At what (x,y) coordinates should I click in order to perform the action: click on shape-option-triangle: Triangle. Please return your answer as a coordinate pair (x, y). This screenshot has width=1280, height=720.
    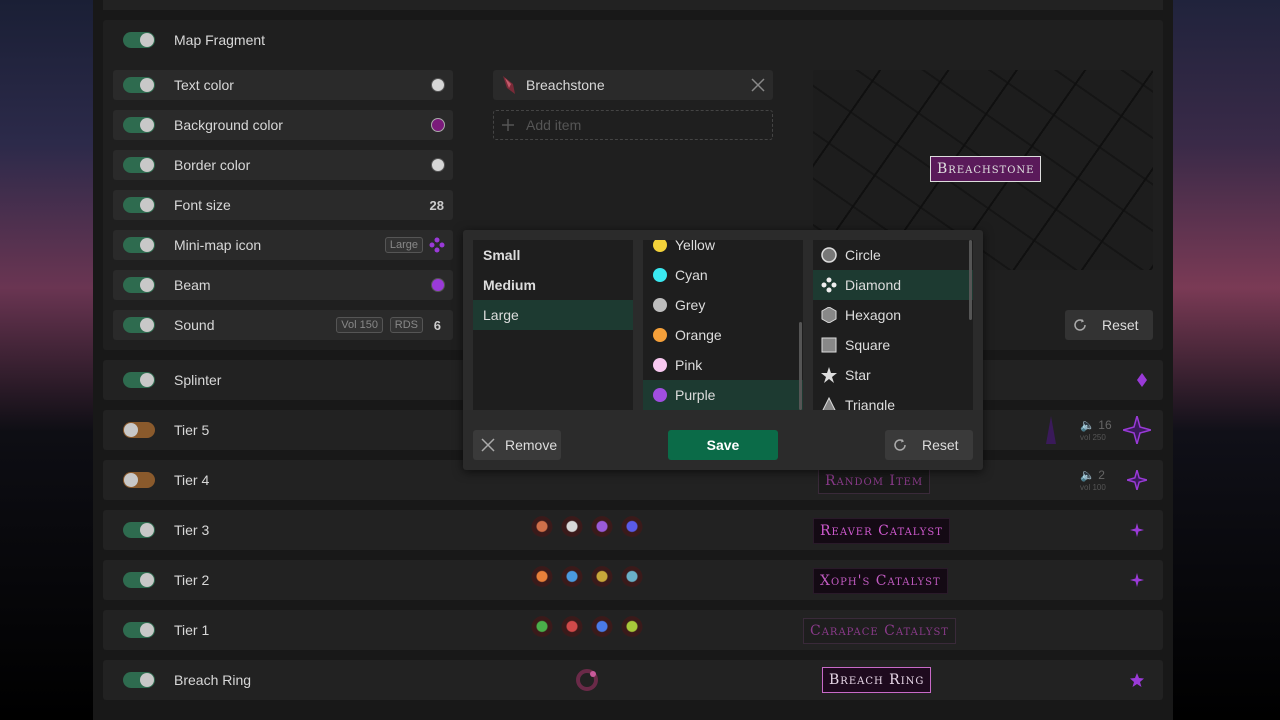
    Looking at the image, I should click on (893, 400).